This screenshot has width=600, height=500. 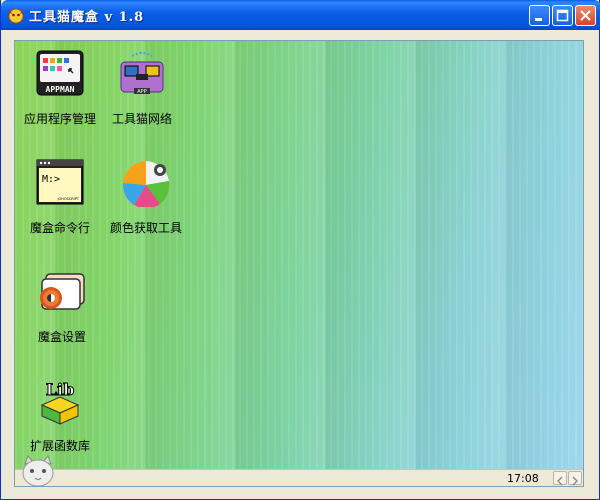 I want to click on title-bar: 工具猫魔盒 v 1.8, so click(x=300, y=15).